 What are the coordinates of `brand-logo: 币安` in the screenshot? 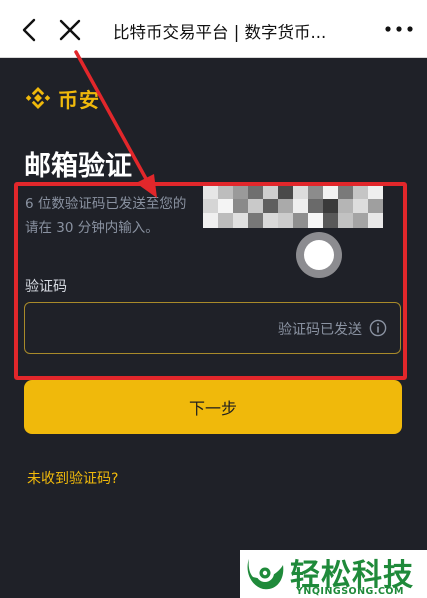 It's located at (62, 98).